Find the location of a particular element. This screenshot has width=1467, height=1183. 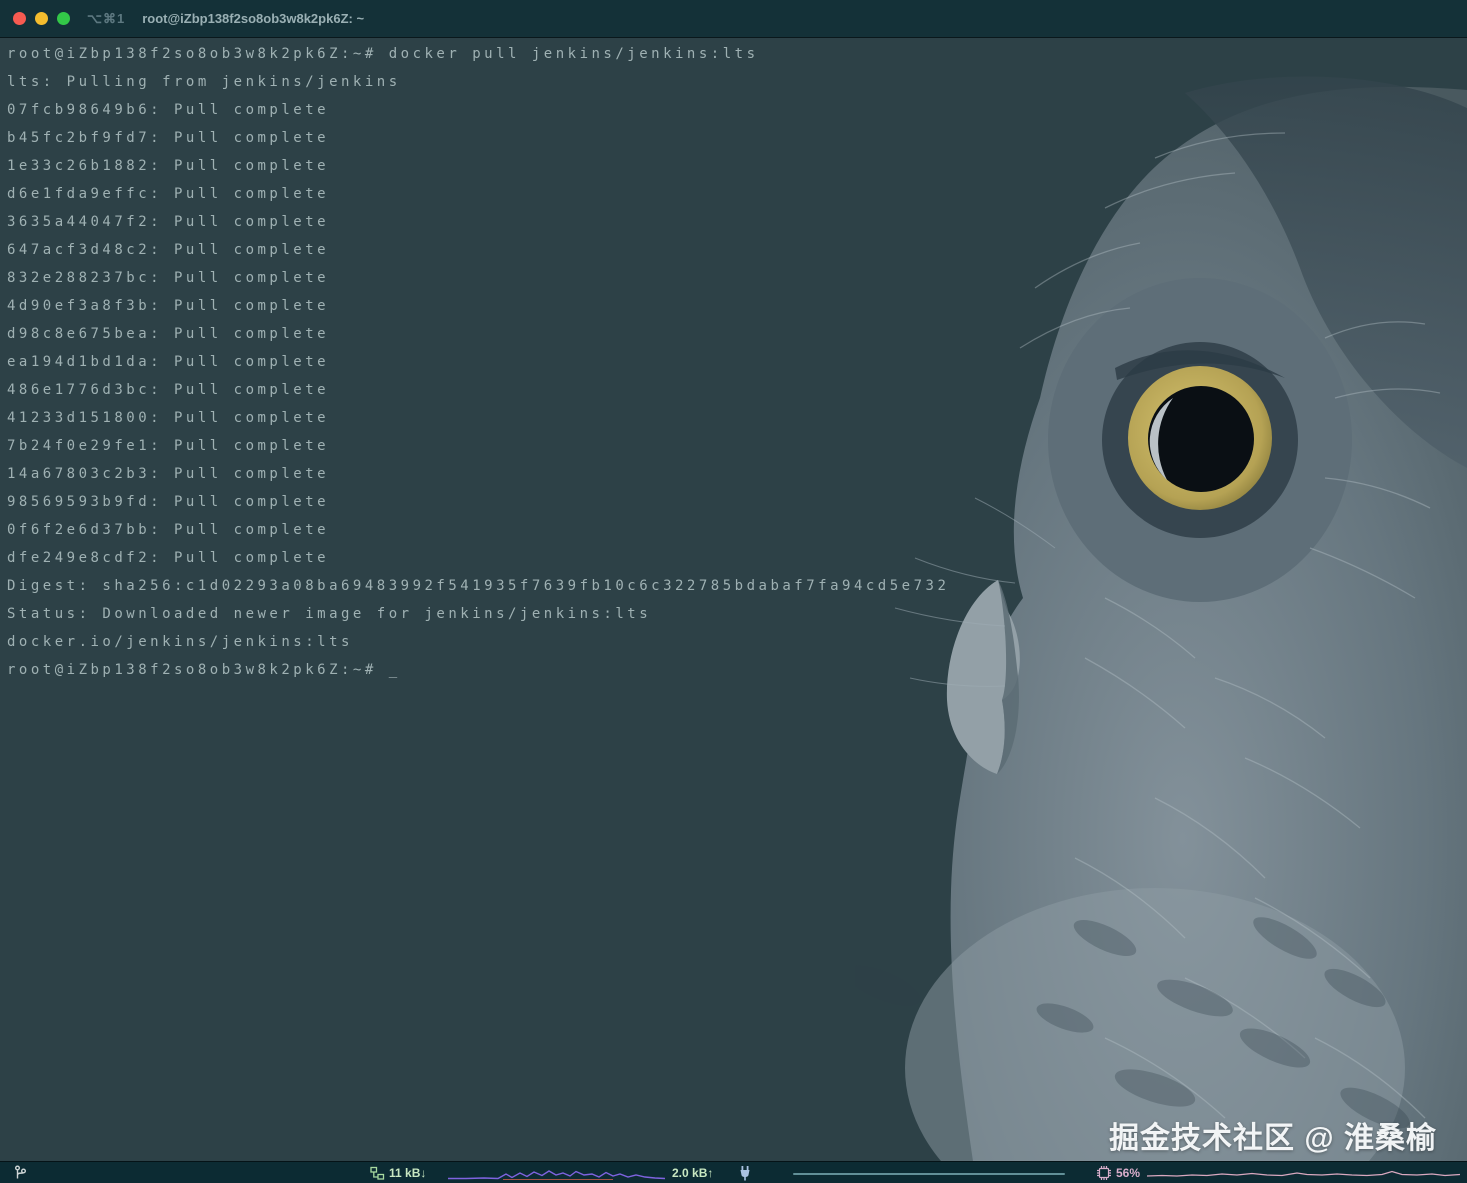

terminal-line: d98c8e675bea: Pull complete is located at coordinates (168, 334).